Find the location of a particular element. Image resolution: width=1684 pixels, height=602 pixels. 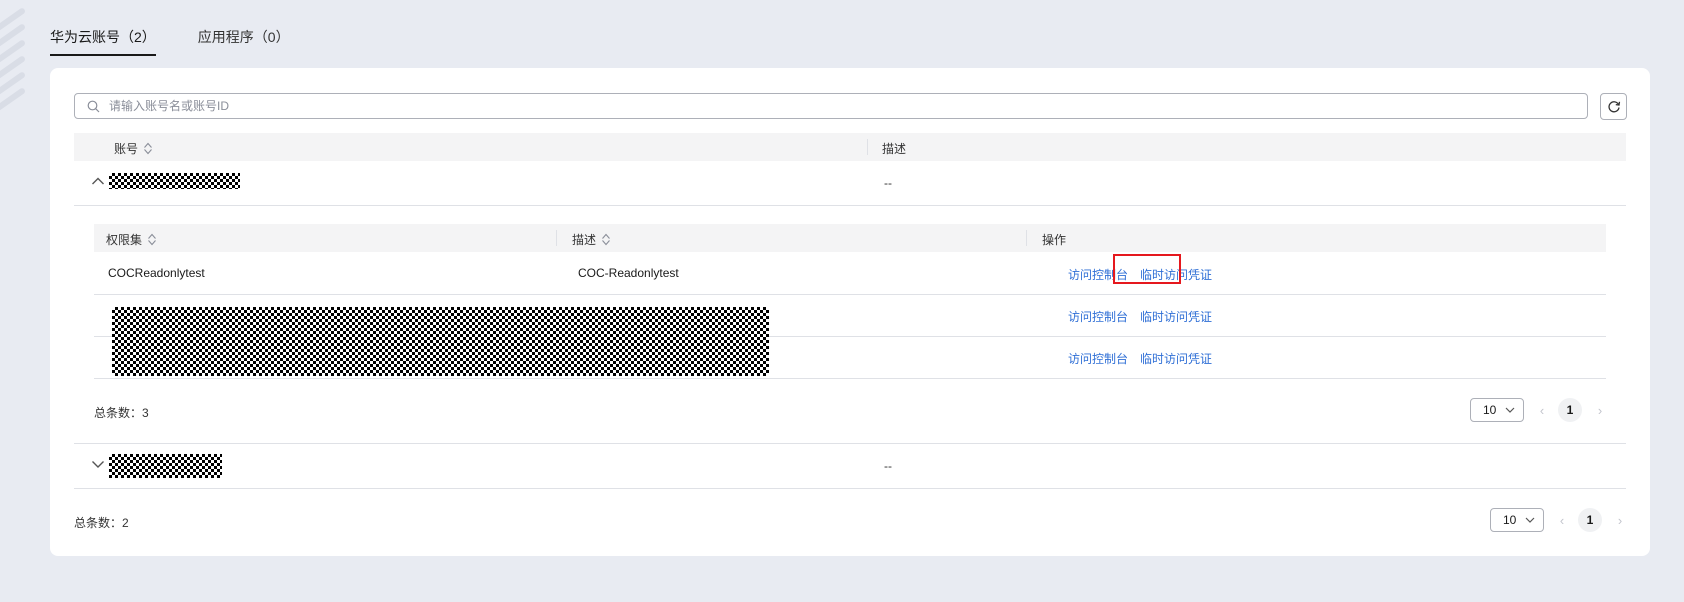

tab-huaweicloud-accounts: 华为云账号（2） is located at coordinates (103, 39).